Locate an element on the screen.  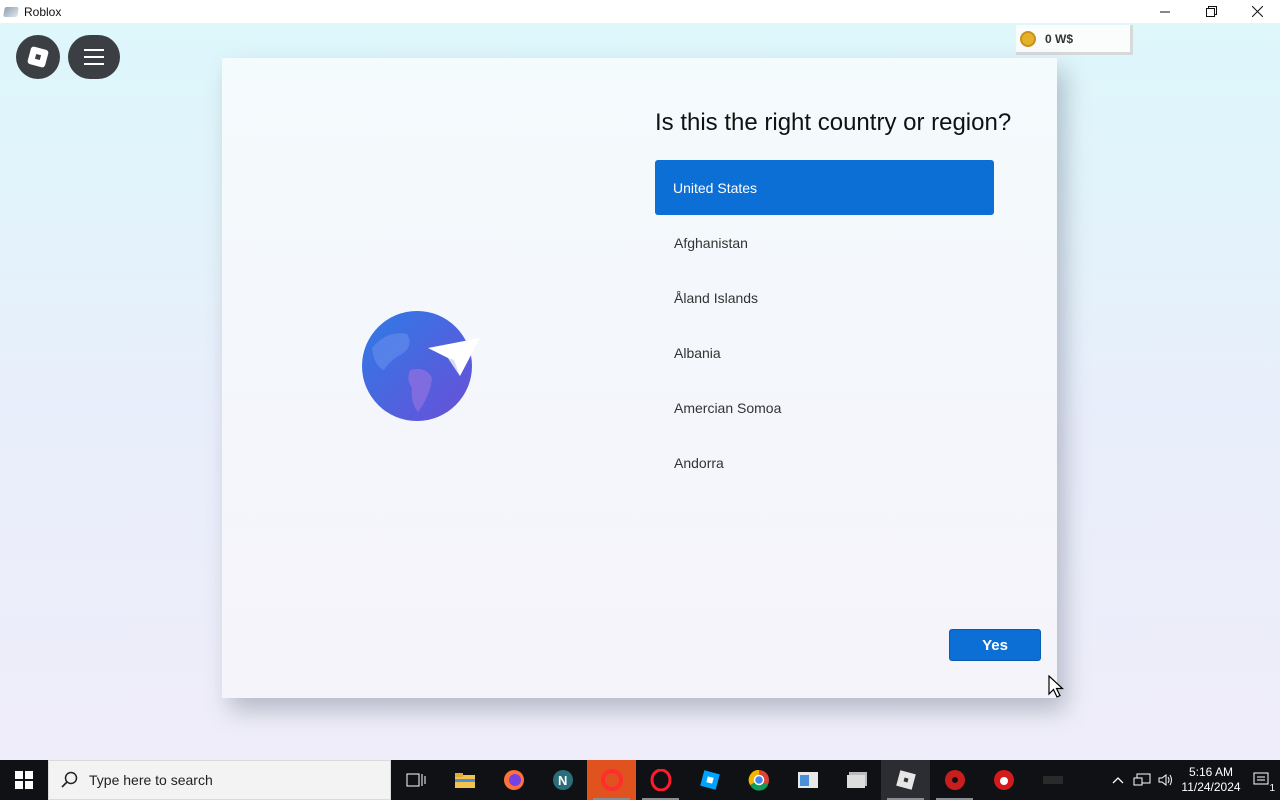
n-app-icon: N is located at coordinates (562, 780).